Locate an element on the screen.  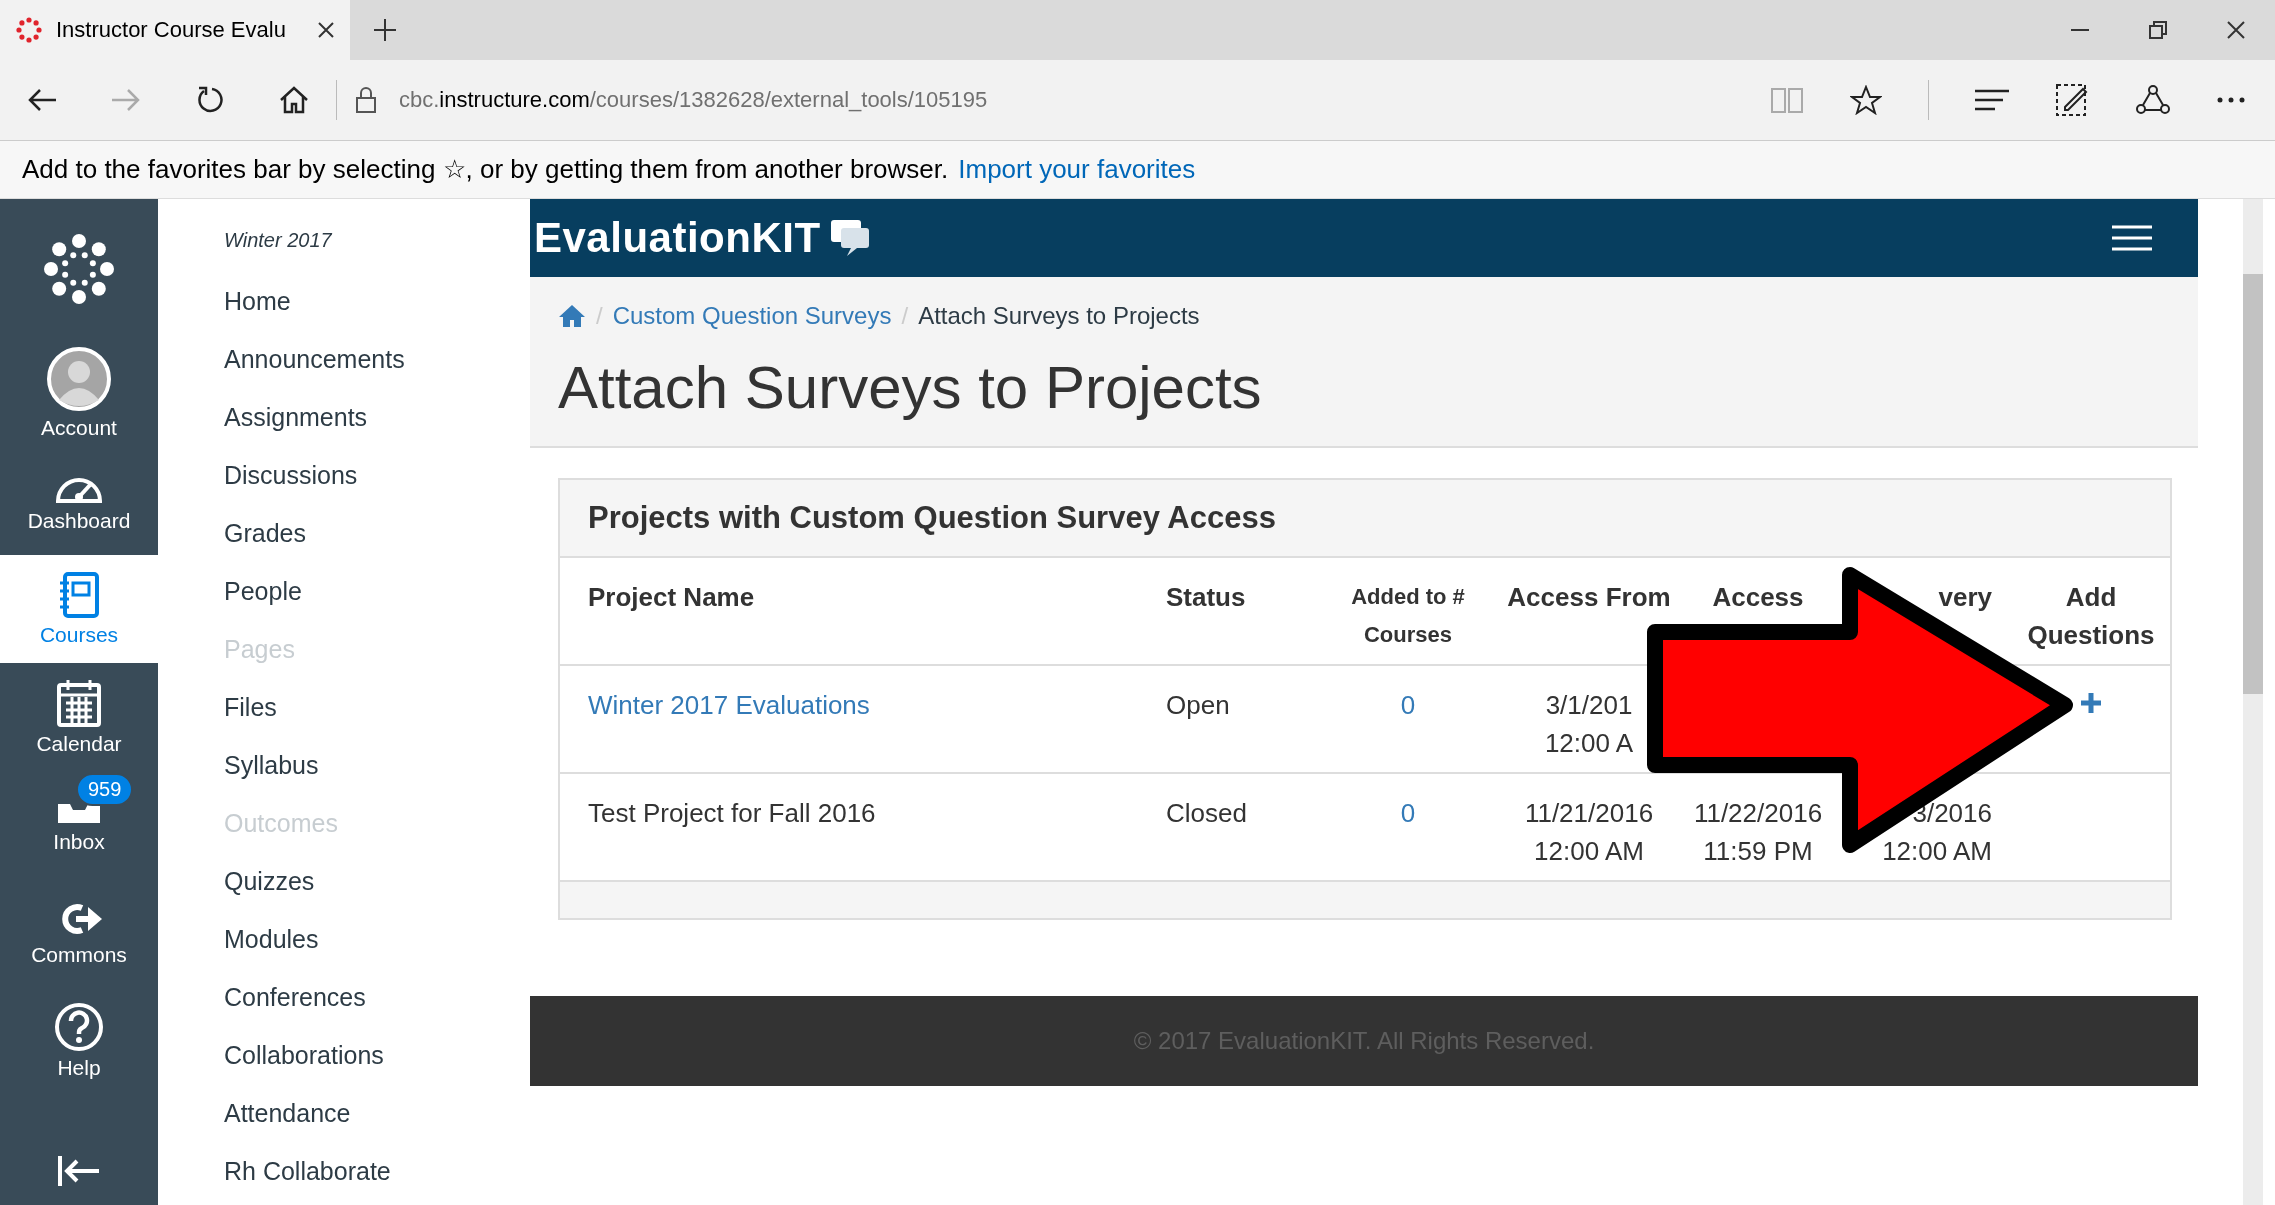
home-icon is located at coordinates (294, 100).